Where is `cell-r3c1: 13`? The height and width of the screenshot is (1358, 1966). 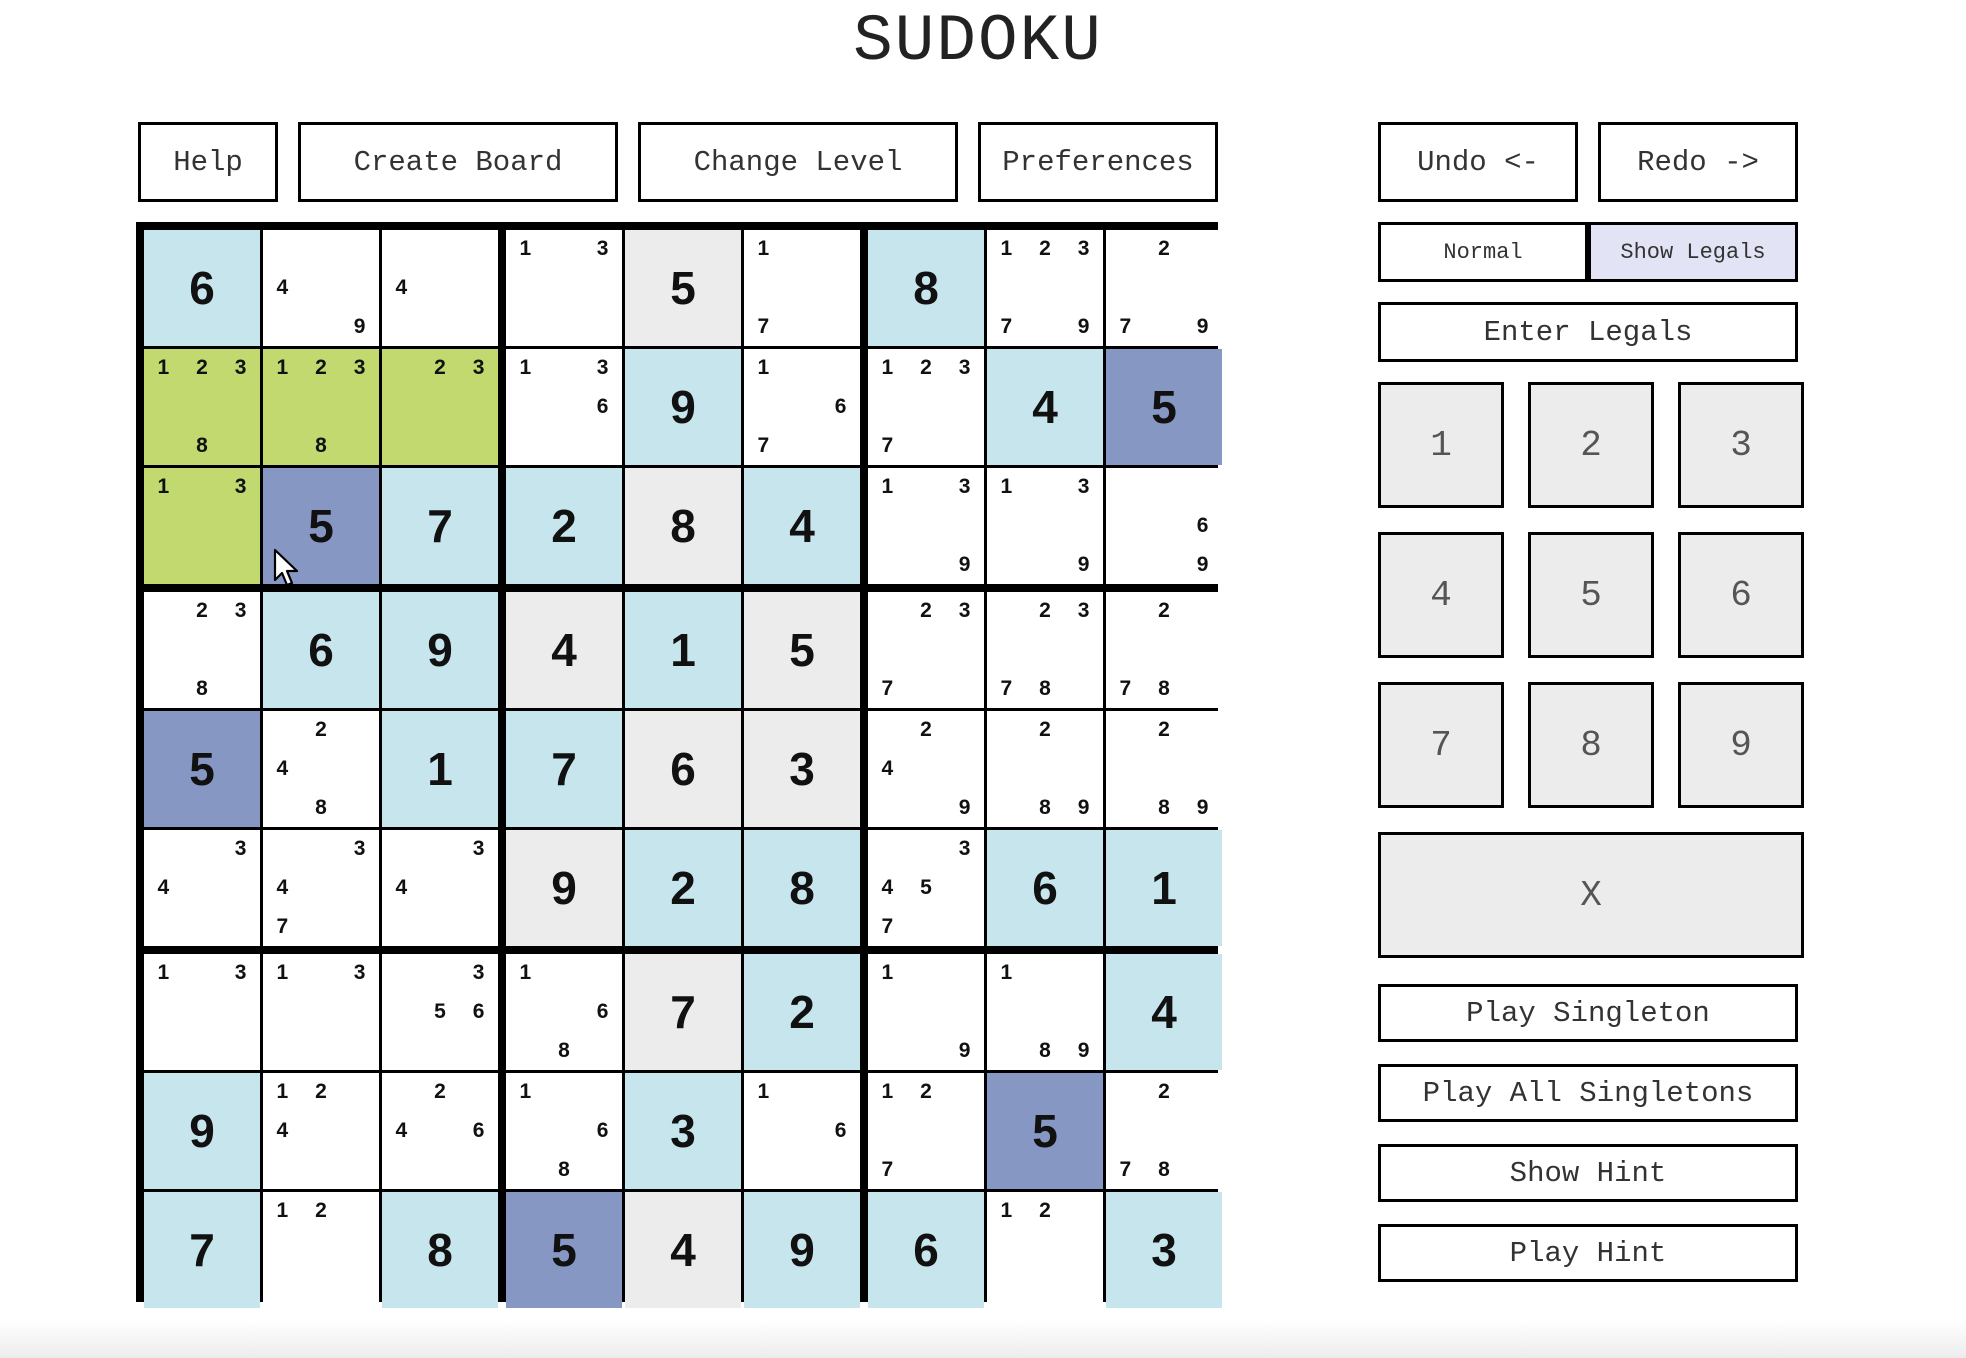 cell-r3c1: 13 is located at coordinates (202, 526).